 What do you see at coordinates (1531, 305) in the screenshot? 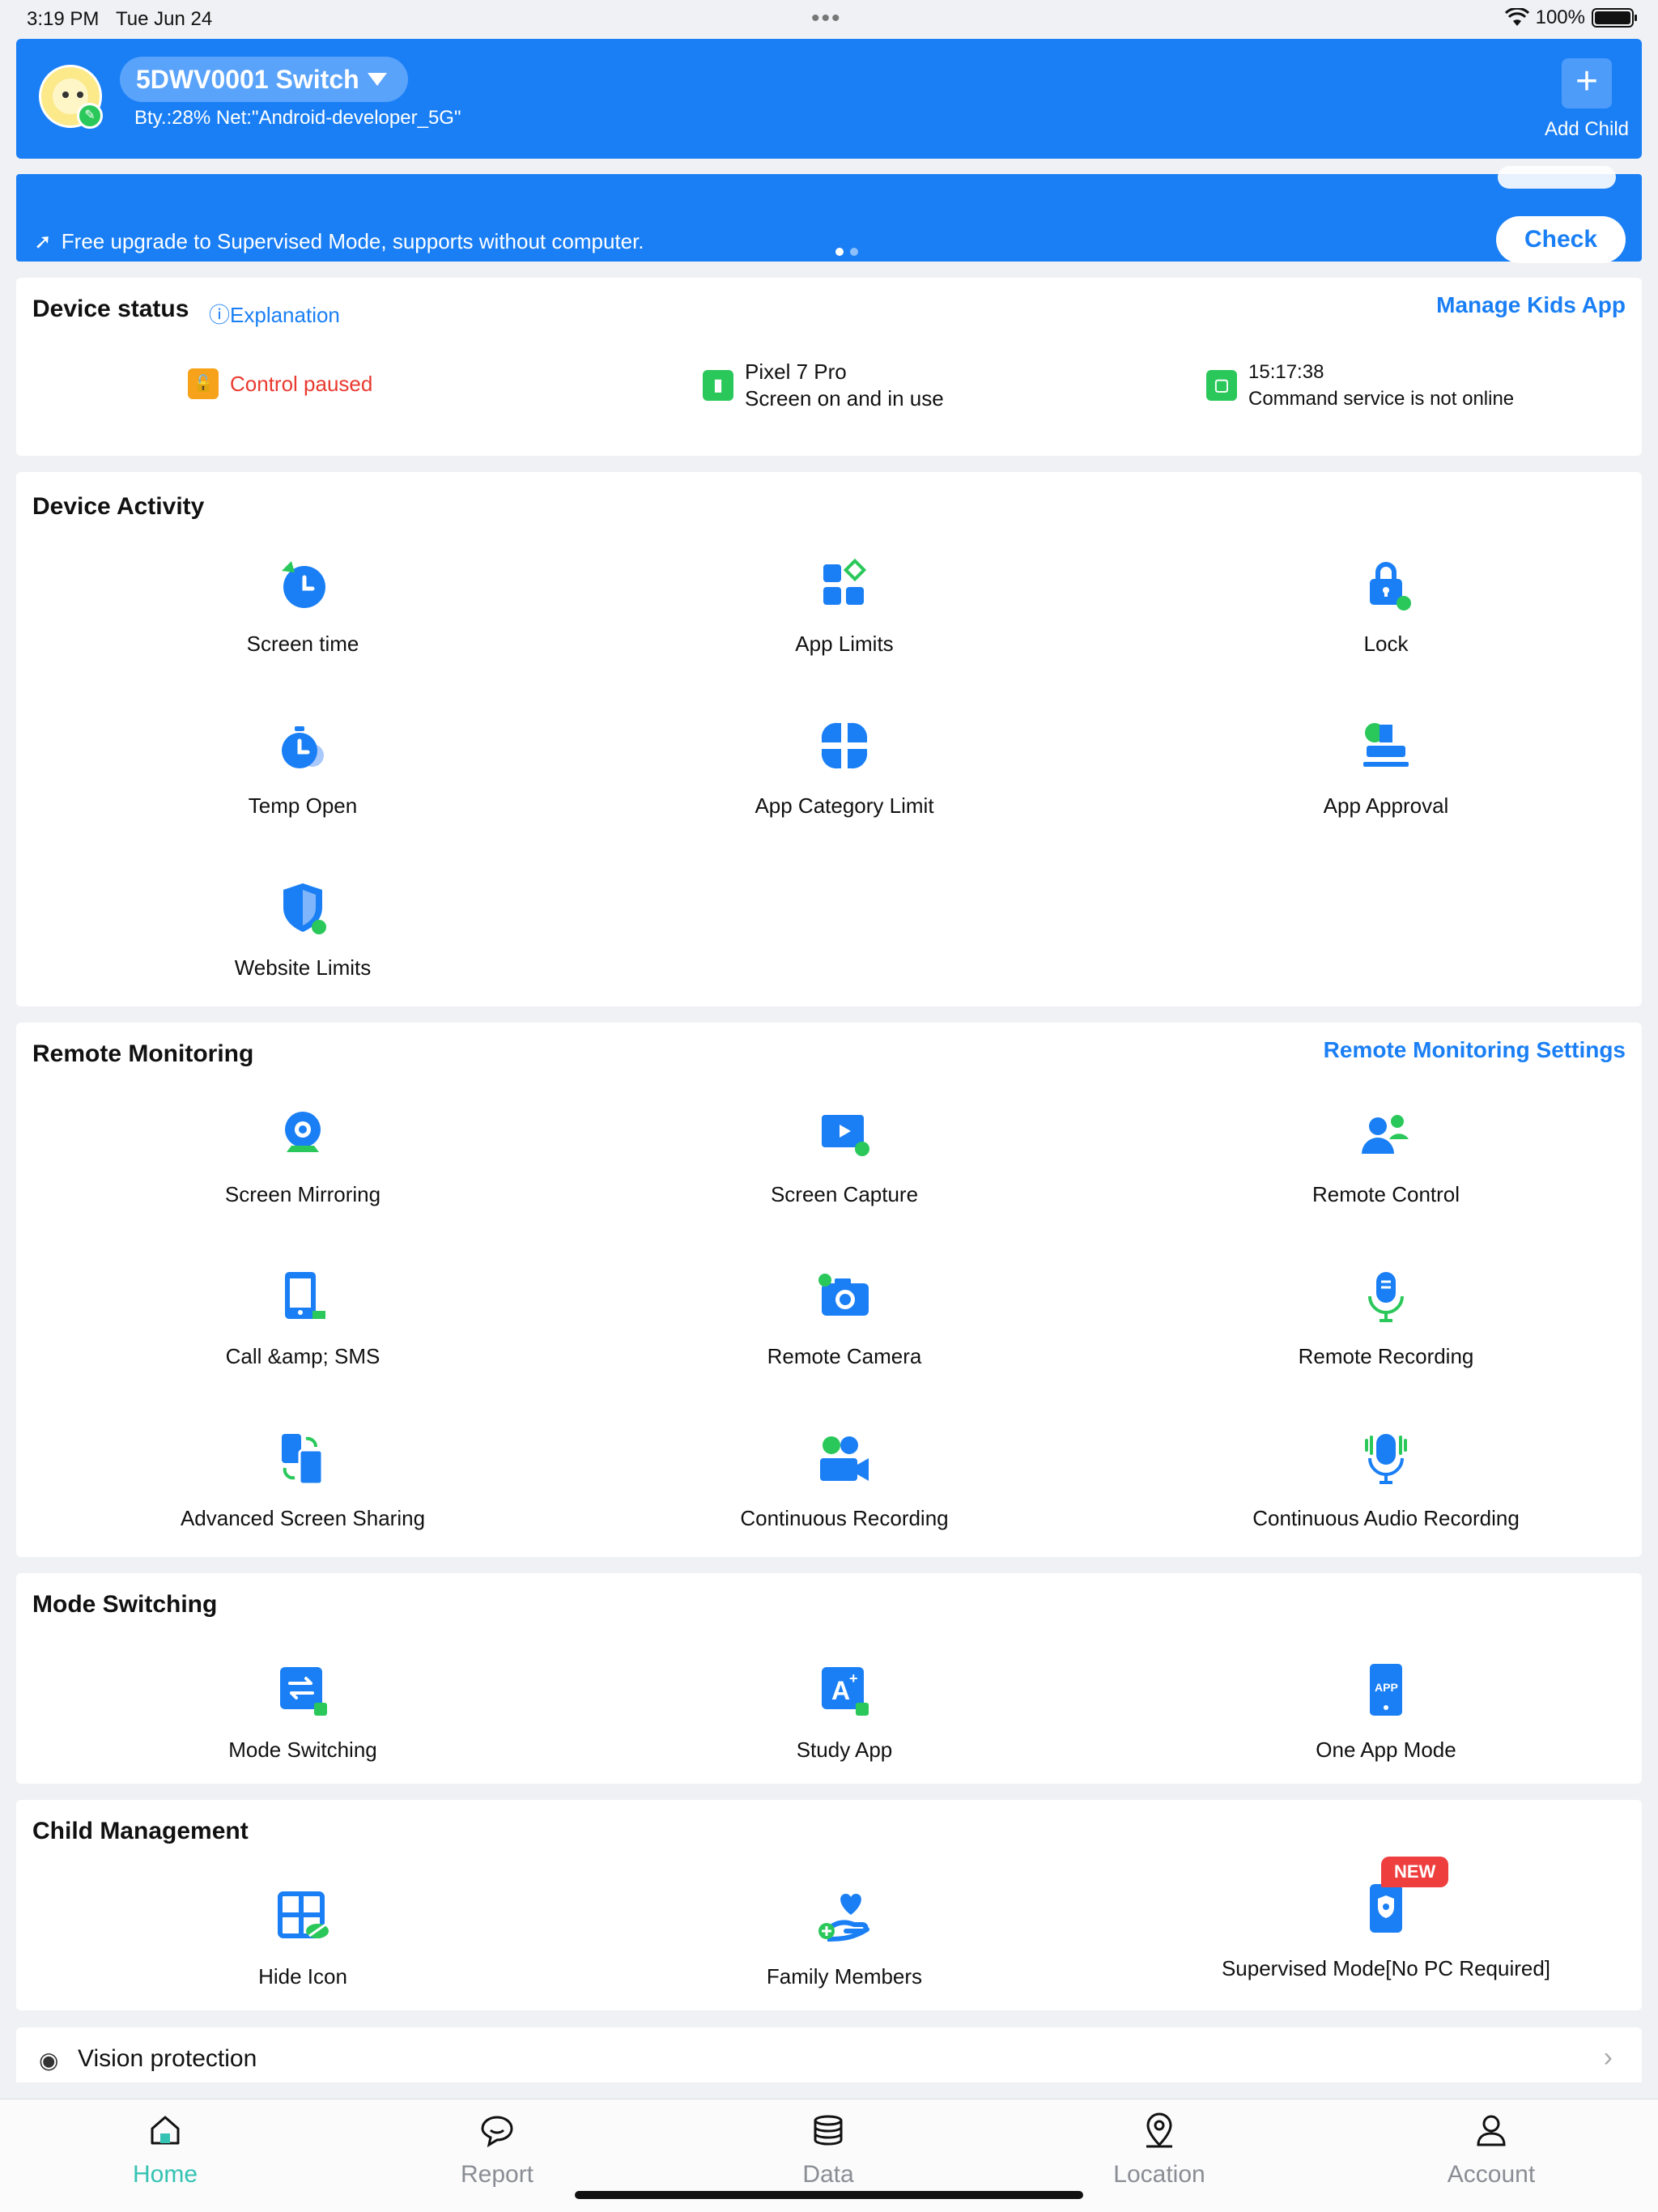
I see `manage-kids-app-link: Manage Kids App` at bounding box center [1531, 305].